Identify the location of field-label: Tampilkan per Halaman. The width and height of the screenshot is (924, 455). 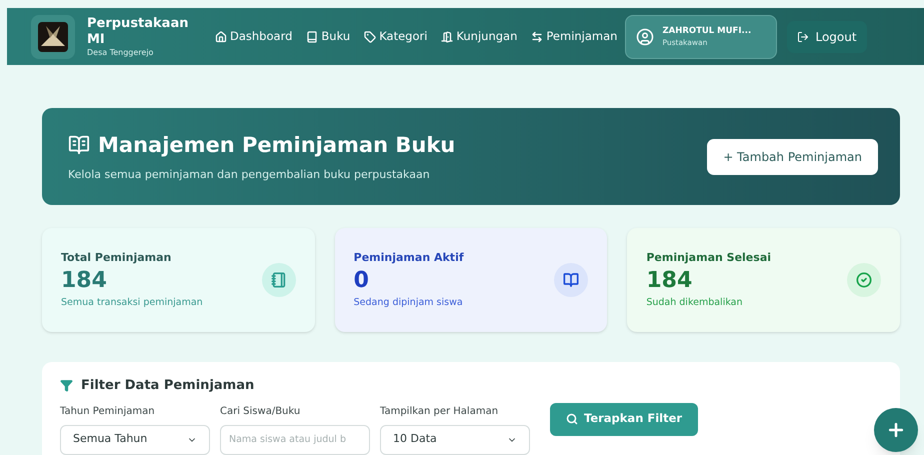
(440, 411).